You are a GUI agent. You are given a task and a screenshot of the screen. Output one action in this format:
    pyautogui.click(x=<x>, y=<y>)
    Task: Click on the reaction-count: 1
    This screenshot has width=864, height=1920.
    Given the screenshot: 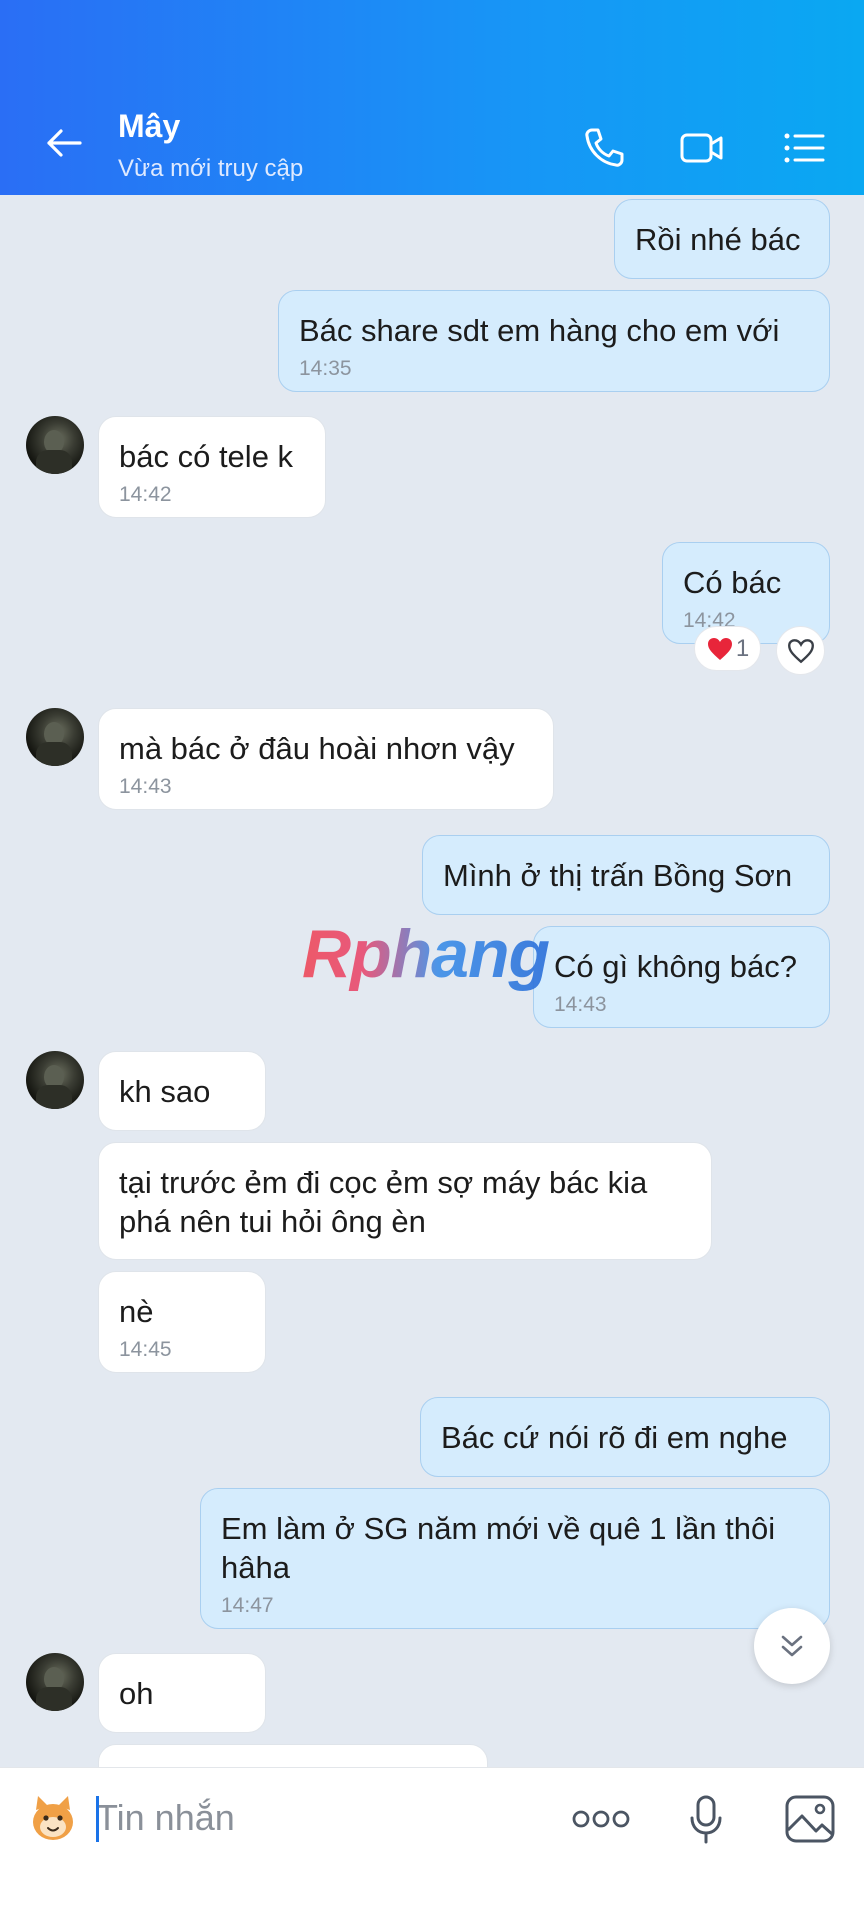 What is the action you would take?
    pyautogui.click(x=742, y=648)
    